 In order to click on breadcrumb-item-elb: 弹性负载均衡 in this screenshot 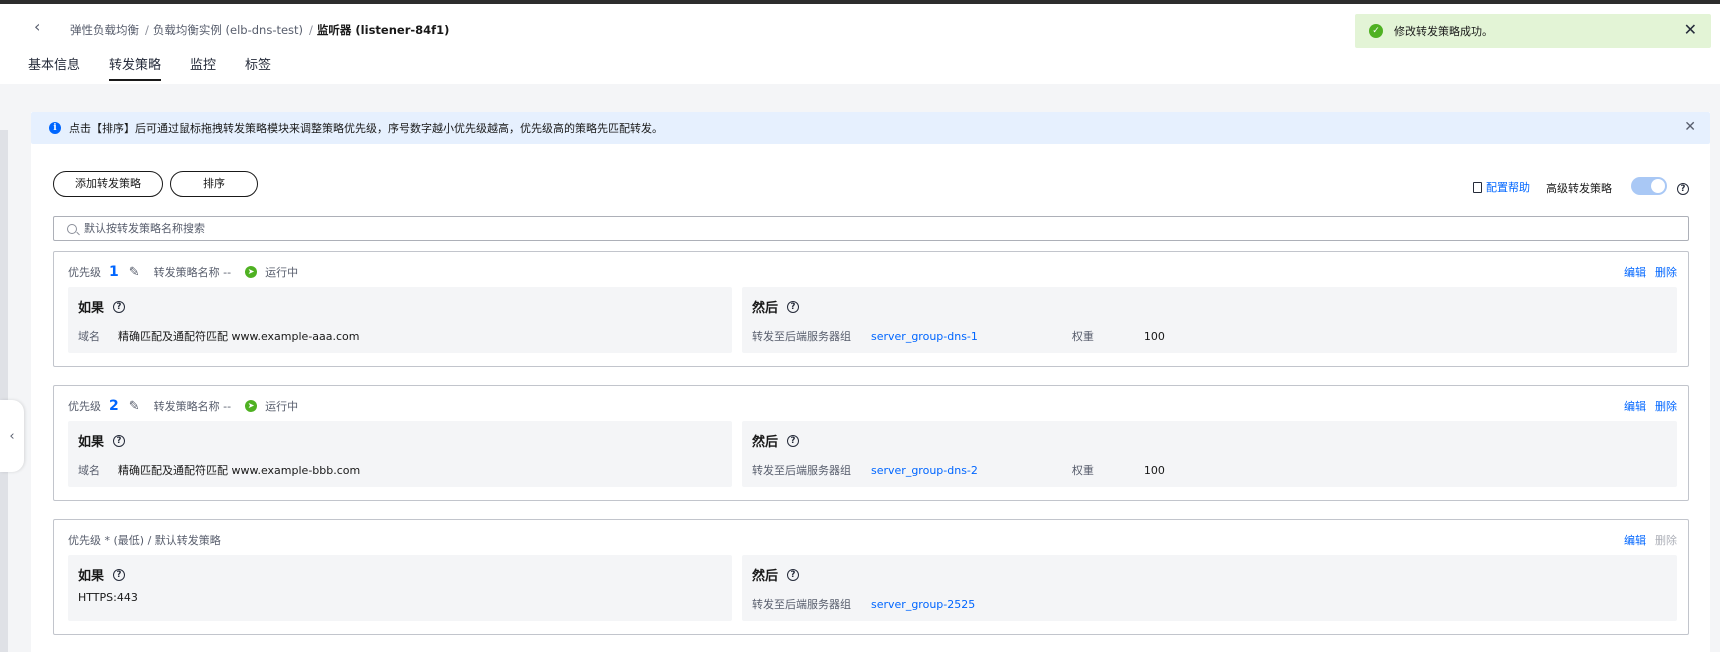, I will do `click(104, 30)`.